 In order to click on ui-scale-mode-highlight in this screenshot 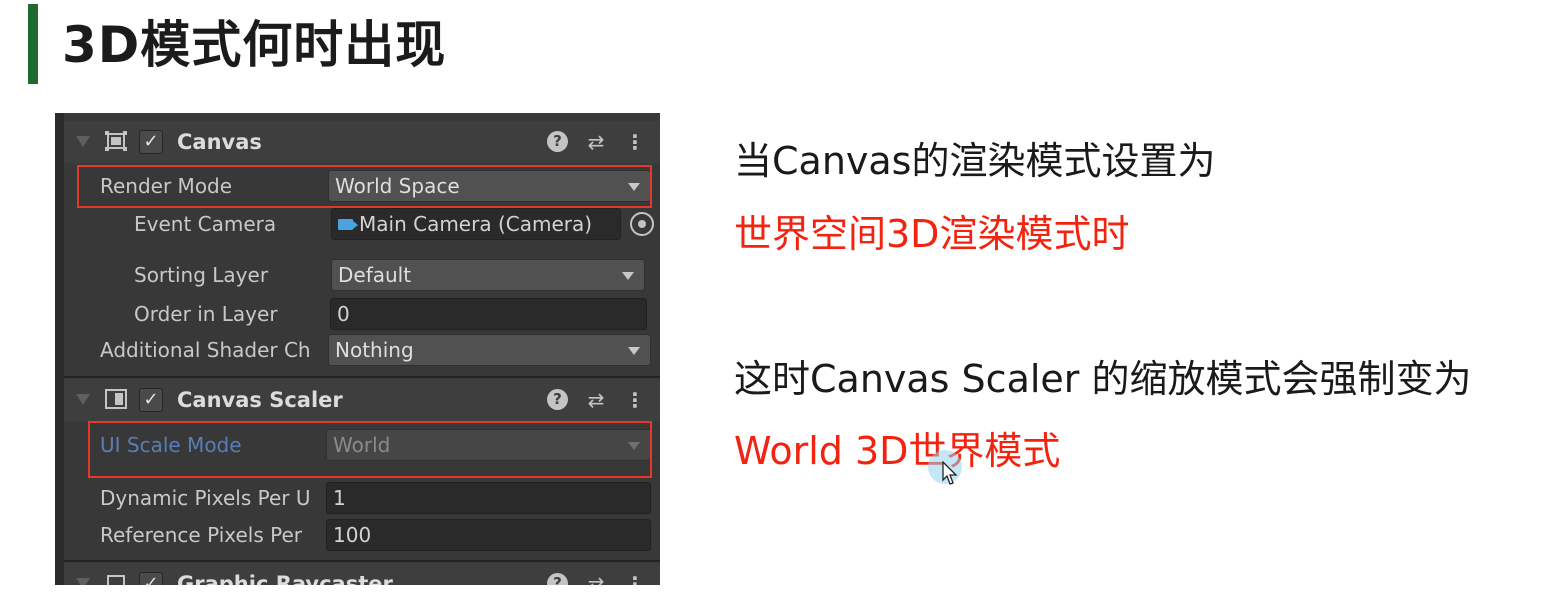, I will do `click(370, 449)`.